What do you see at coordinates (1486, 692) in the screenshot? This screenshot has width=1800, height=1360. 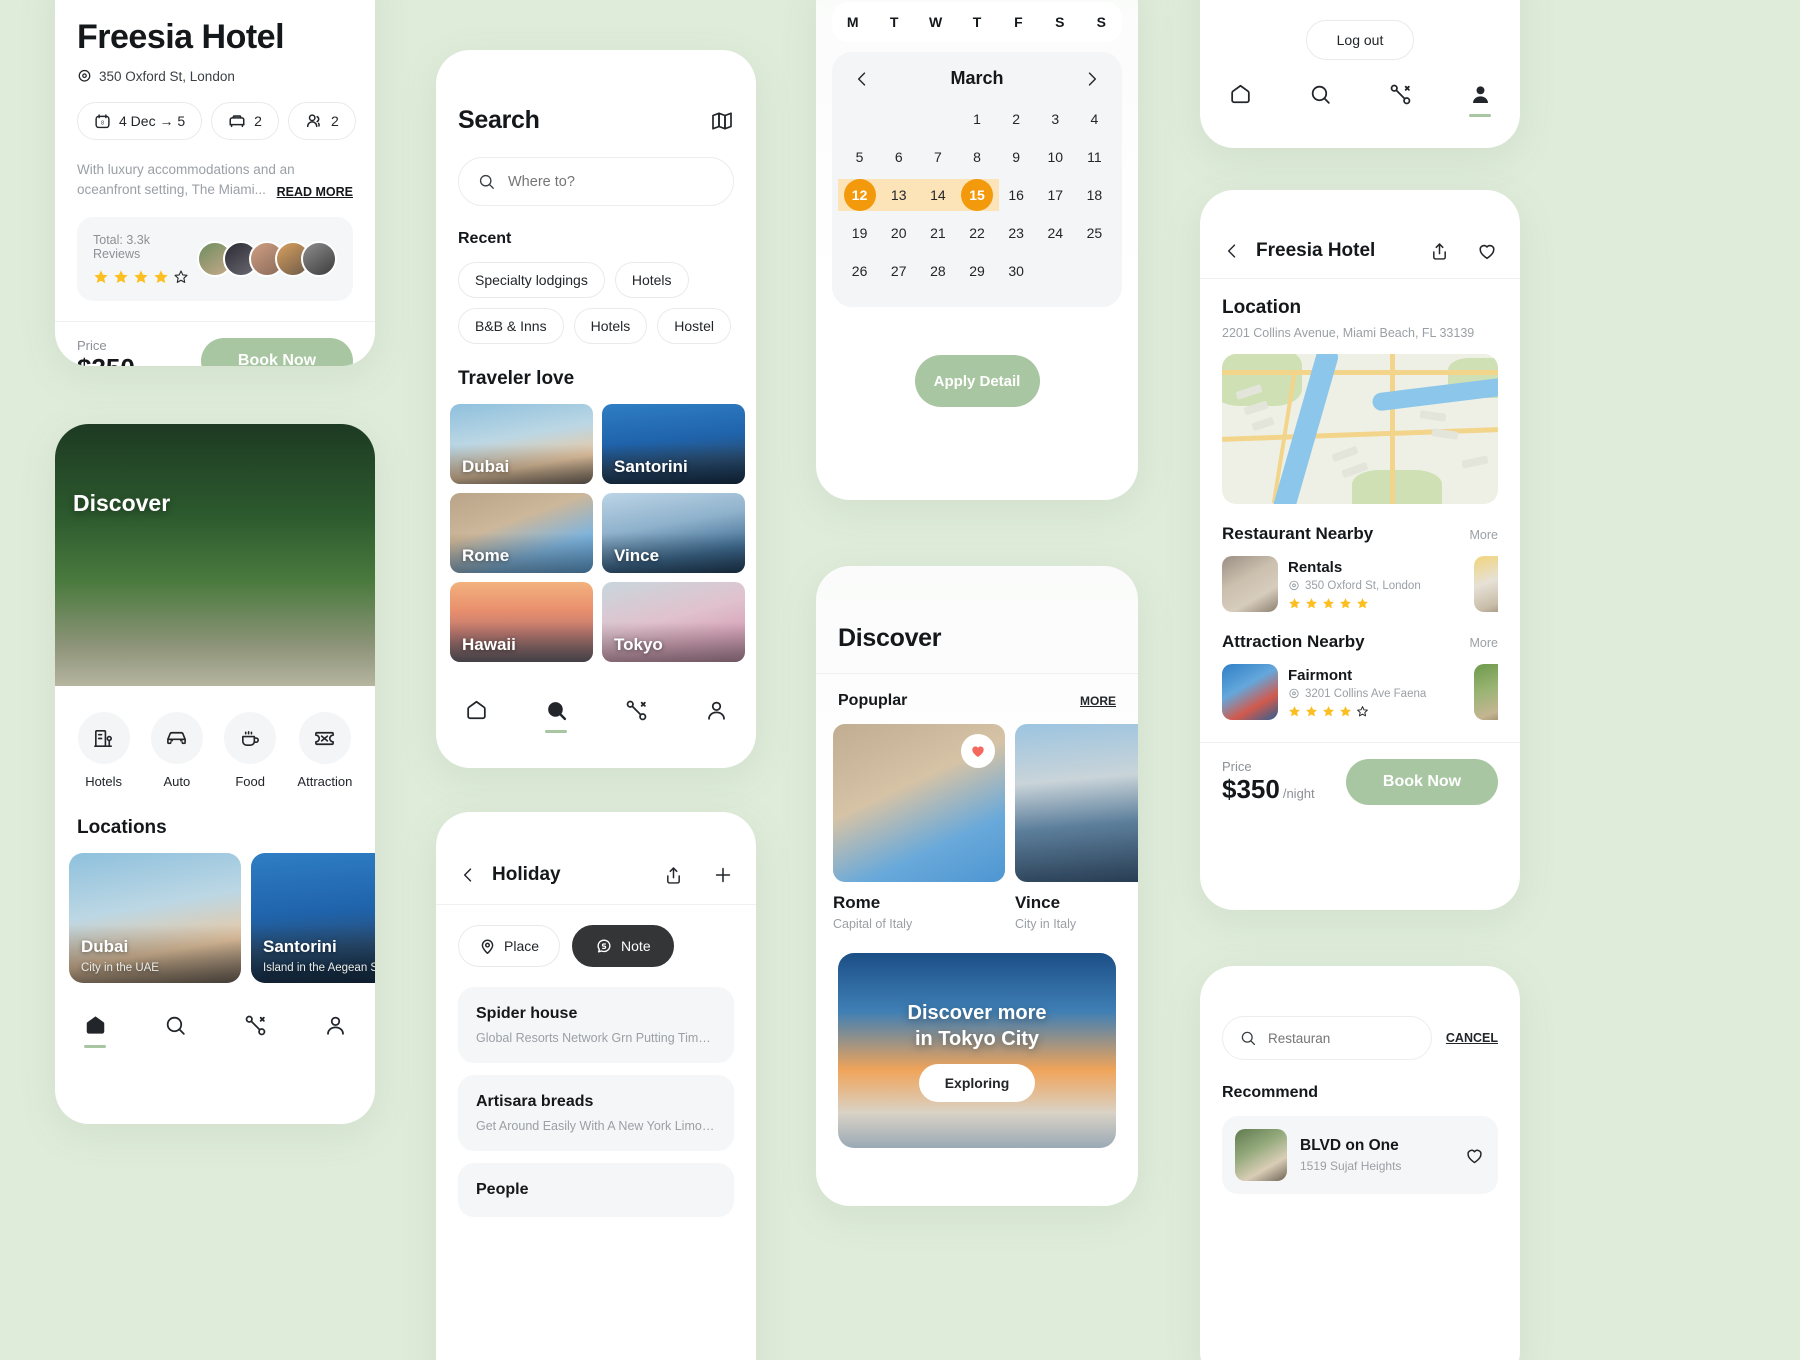 I see `attraction-peek-thumbnail` at bounding box center [1486, 692].